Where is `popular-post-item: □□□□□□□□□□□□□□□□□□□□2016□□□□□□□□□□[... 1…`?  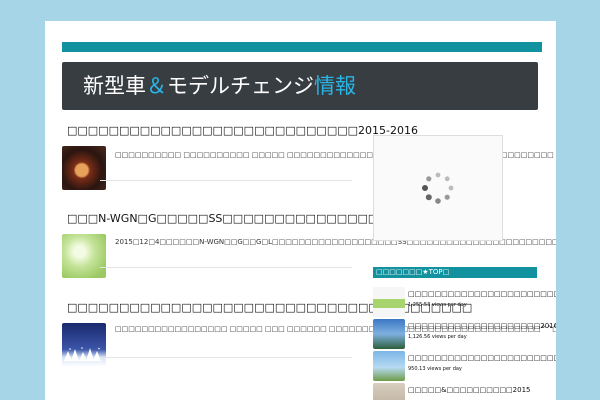
popular-post-item: □□□□□□□□□□□□□□□□□□□□2016□□□□□□□□□□[... 1… is located at coordinates (464, 334).